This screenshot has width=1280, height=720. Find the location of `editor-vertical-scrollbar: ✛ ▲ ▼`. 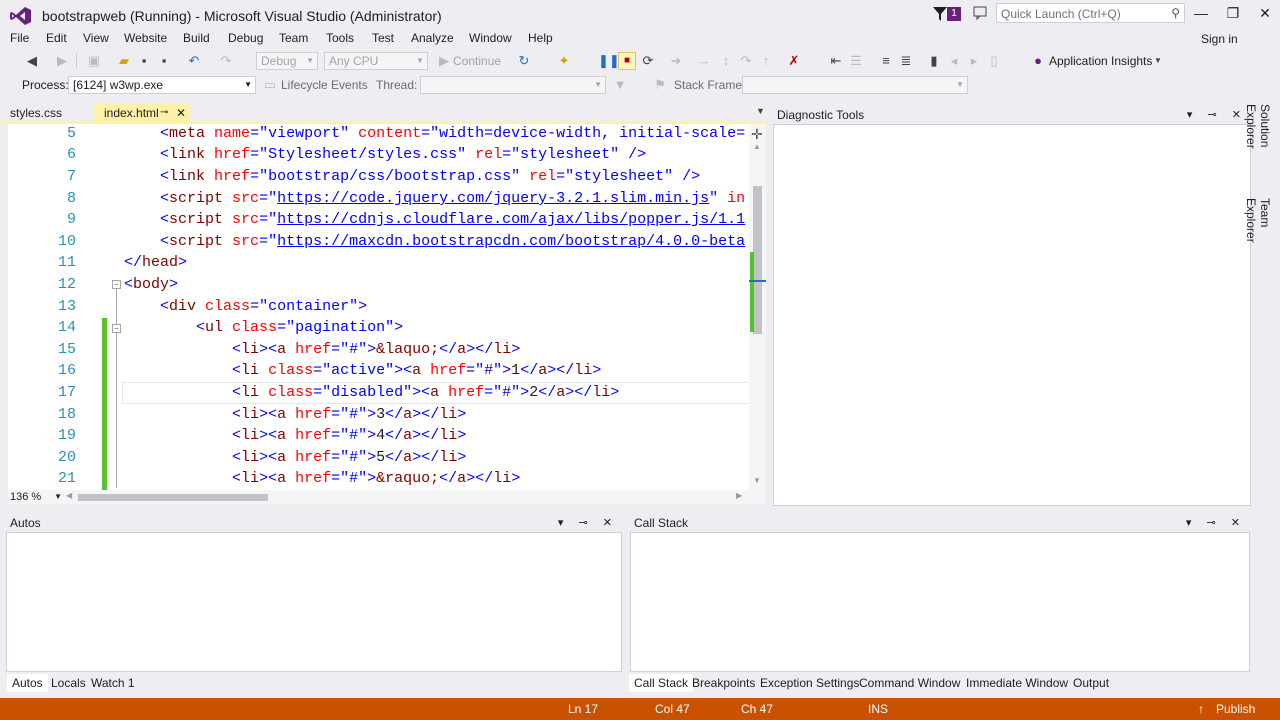

editor-vertical-scrollbar: ✛ ▲ ▼ is located at coordinates (757, 307).